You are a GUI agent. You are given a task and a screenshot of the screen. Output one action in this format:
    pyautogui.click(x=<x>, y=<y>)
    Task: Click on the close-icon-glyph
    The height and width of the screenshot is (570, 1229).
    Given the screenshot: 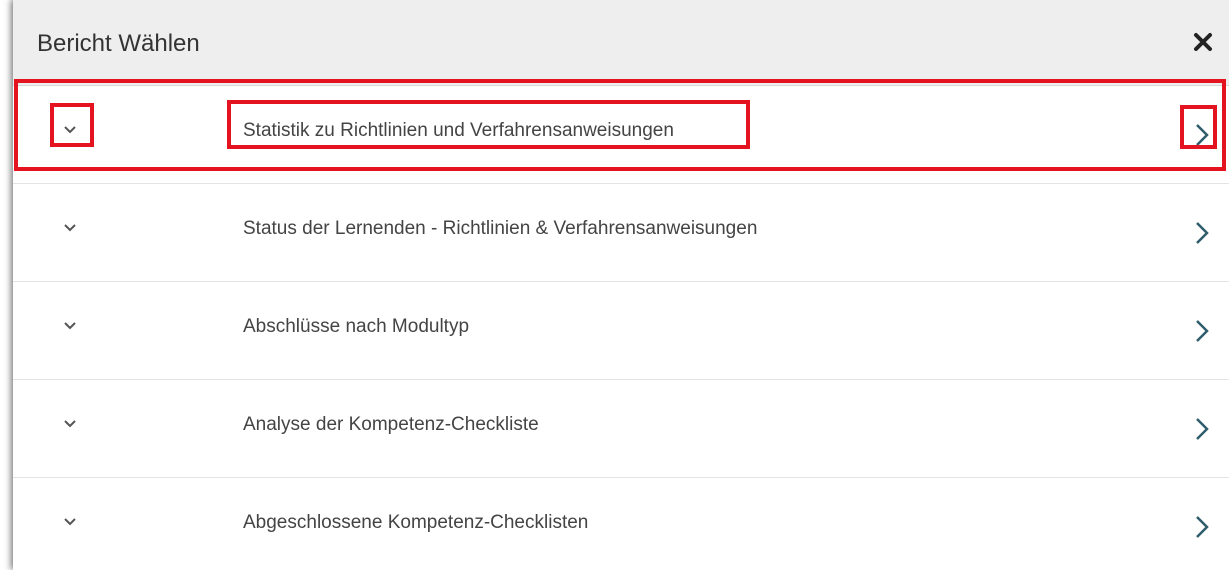 What is the action you would take?
    pyautogui.click(x=1203, y=42)
    